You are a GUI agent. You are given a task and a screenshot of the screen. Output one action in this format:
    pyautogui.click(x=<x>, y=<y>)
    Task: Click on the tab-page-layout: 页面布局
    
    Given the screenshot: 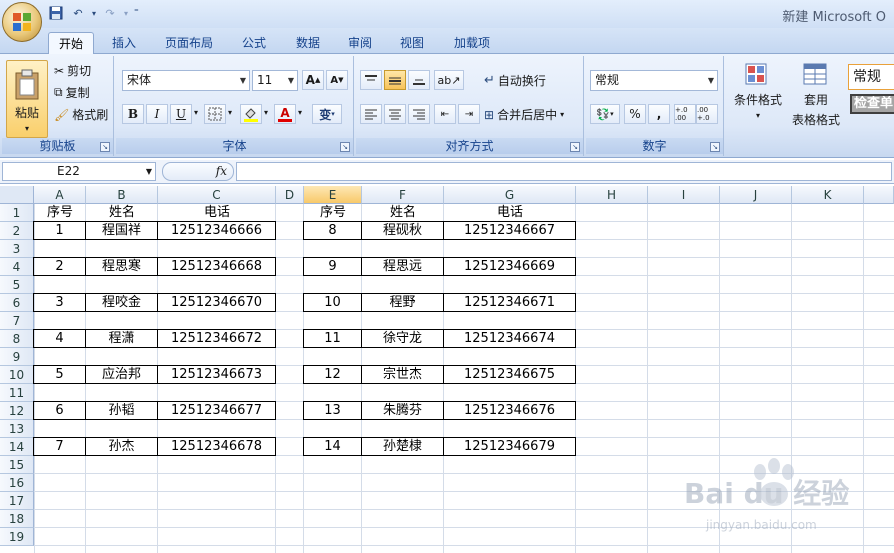 What is the action you would take?
    pyautogui.click(x=189, y=43)
    